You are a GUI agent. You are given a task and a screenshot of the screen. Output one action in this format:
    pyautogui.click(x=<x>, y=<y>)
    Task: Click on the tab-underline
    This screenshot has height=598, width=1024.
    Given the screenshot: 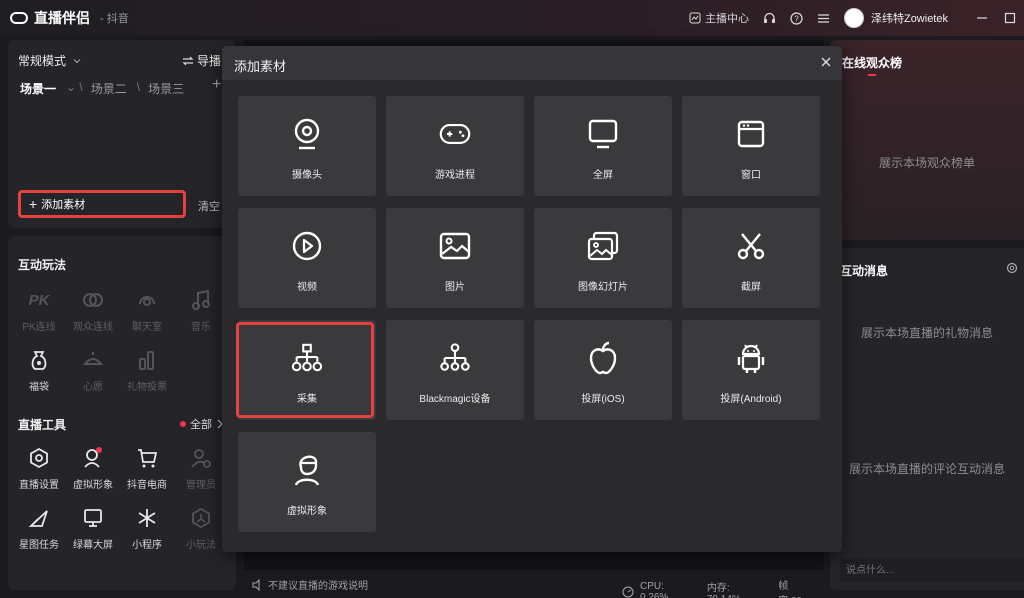 What is the action you would take?
    pyautogui.click(x=872, y=75)
    